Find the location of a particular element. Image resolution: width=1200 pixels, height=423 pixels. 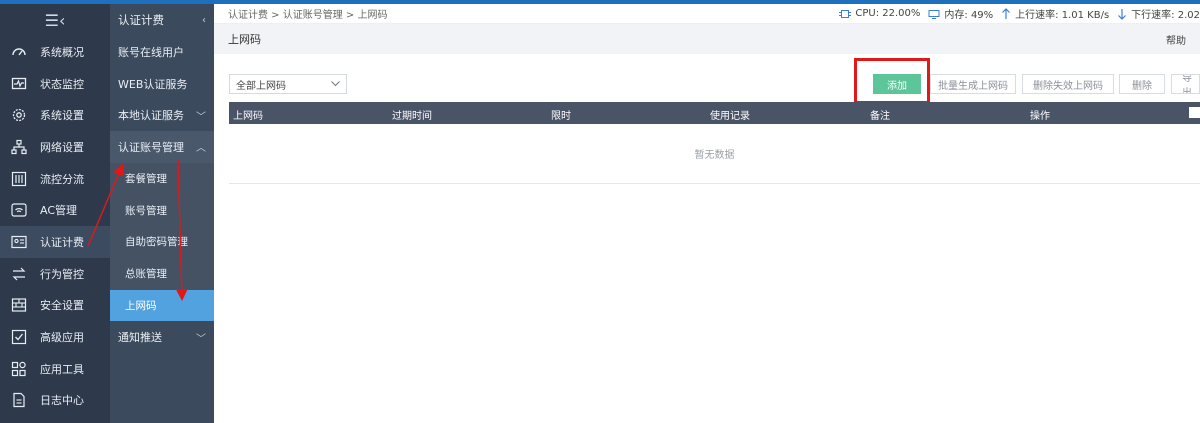

nav-ac-management: AC管理 is located at coordinates (55, 210).